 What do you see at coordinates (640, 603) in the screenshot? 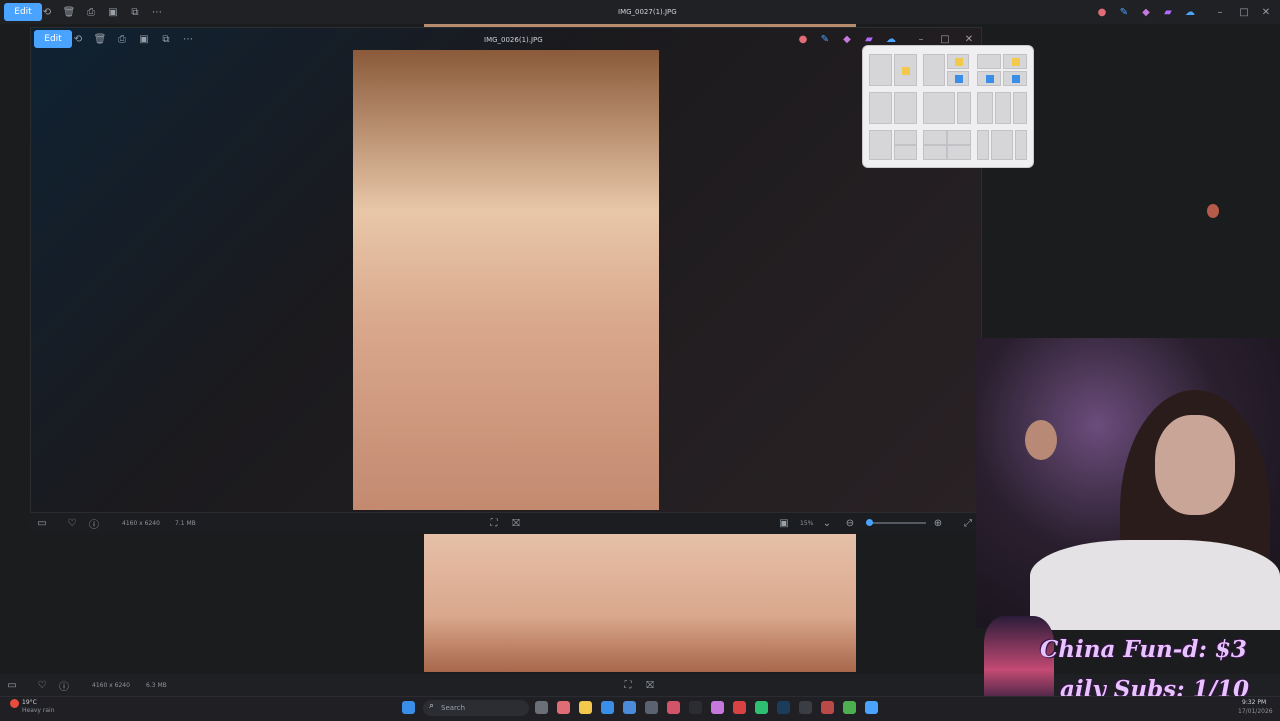
I see `outer-photo-bottom` at bounding box center [640, 603].